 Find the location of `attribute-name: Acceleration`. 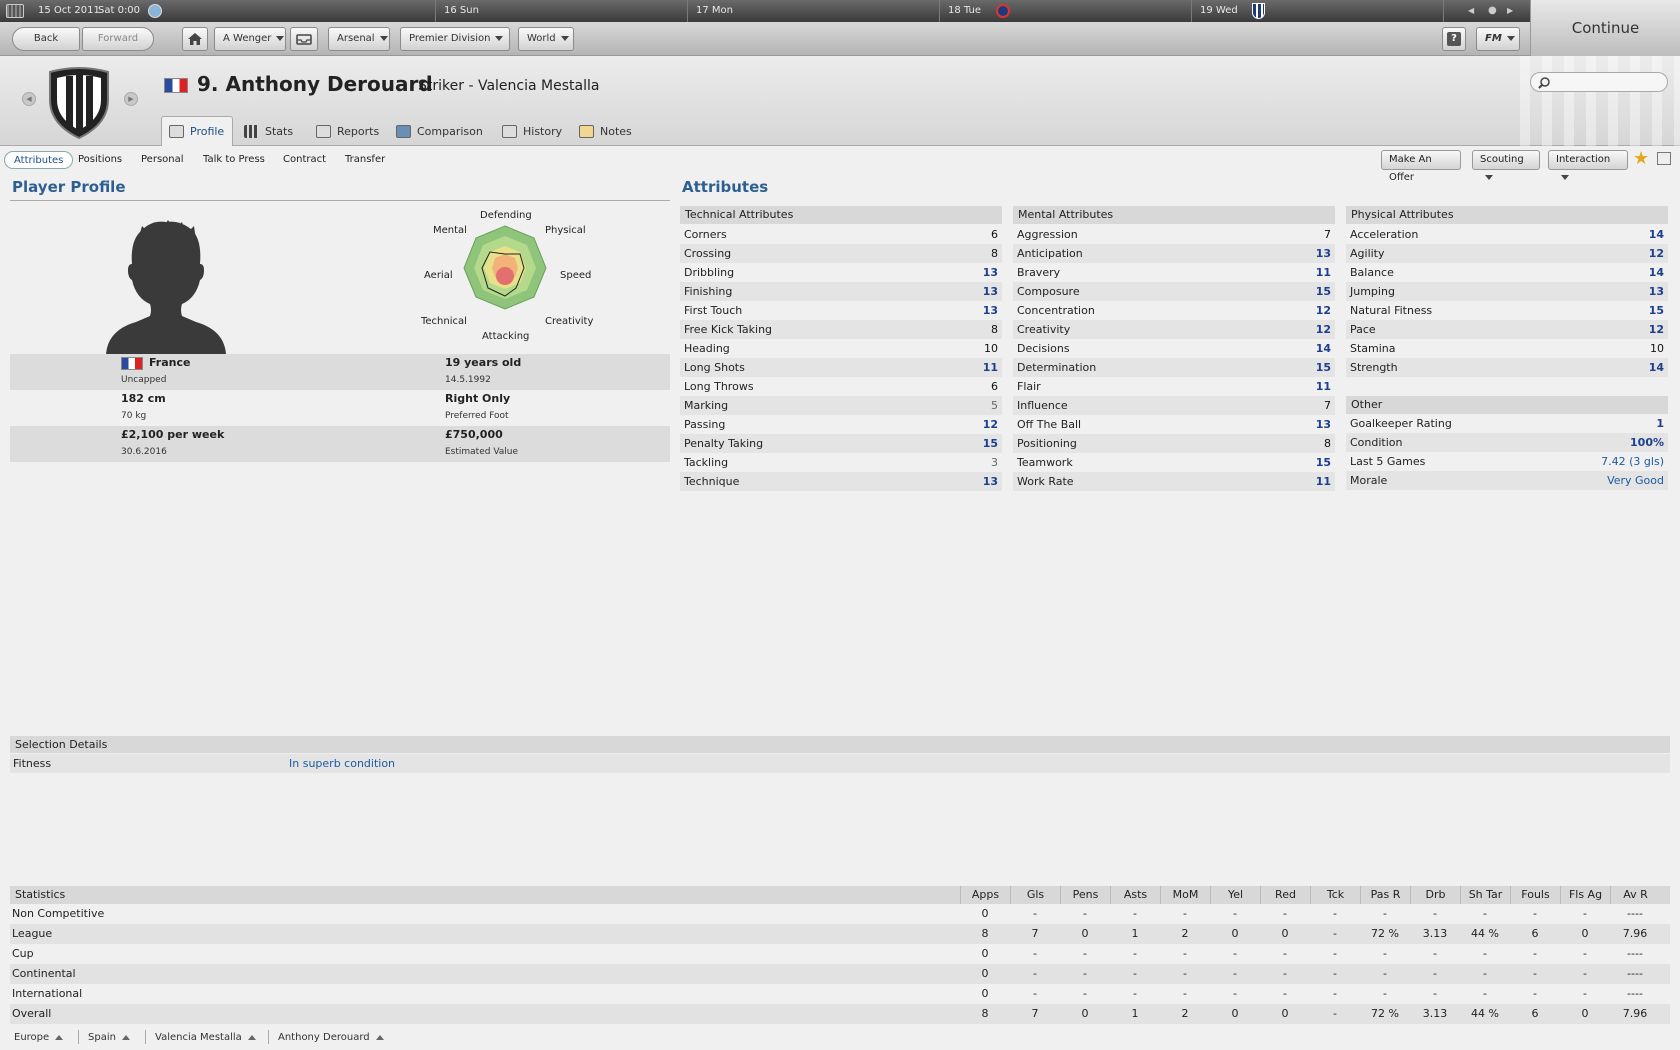

attribute-name: Acceleration is located at coordinates (1384, 234).